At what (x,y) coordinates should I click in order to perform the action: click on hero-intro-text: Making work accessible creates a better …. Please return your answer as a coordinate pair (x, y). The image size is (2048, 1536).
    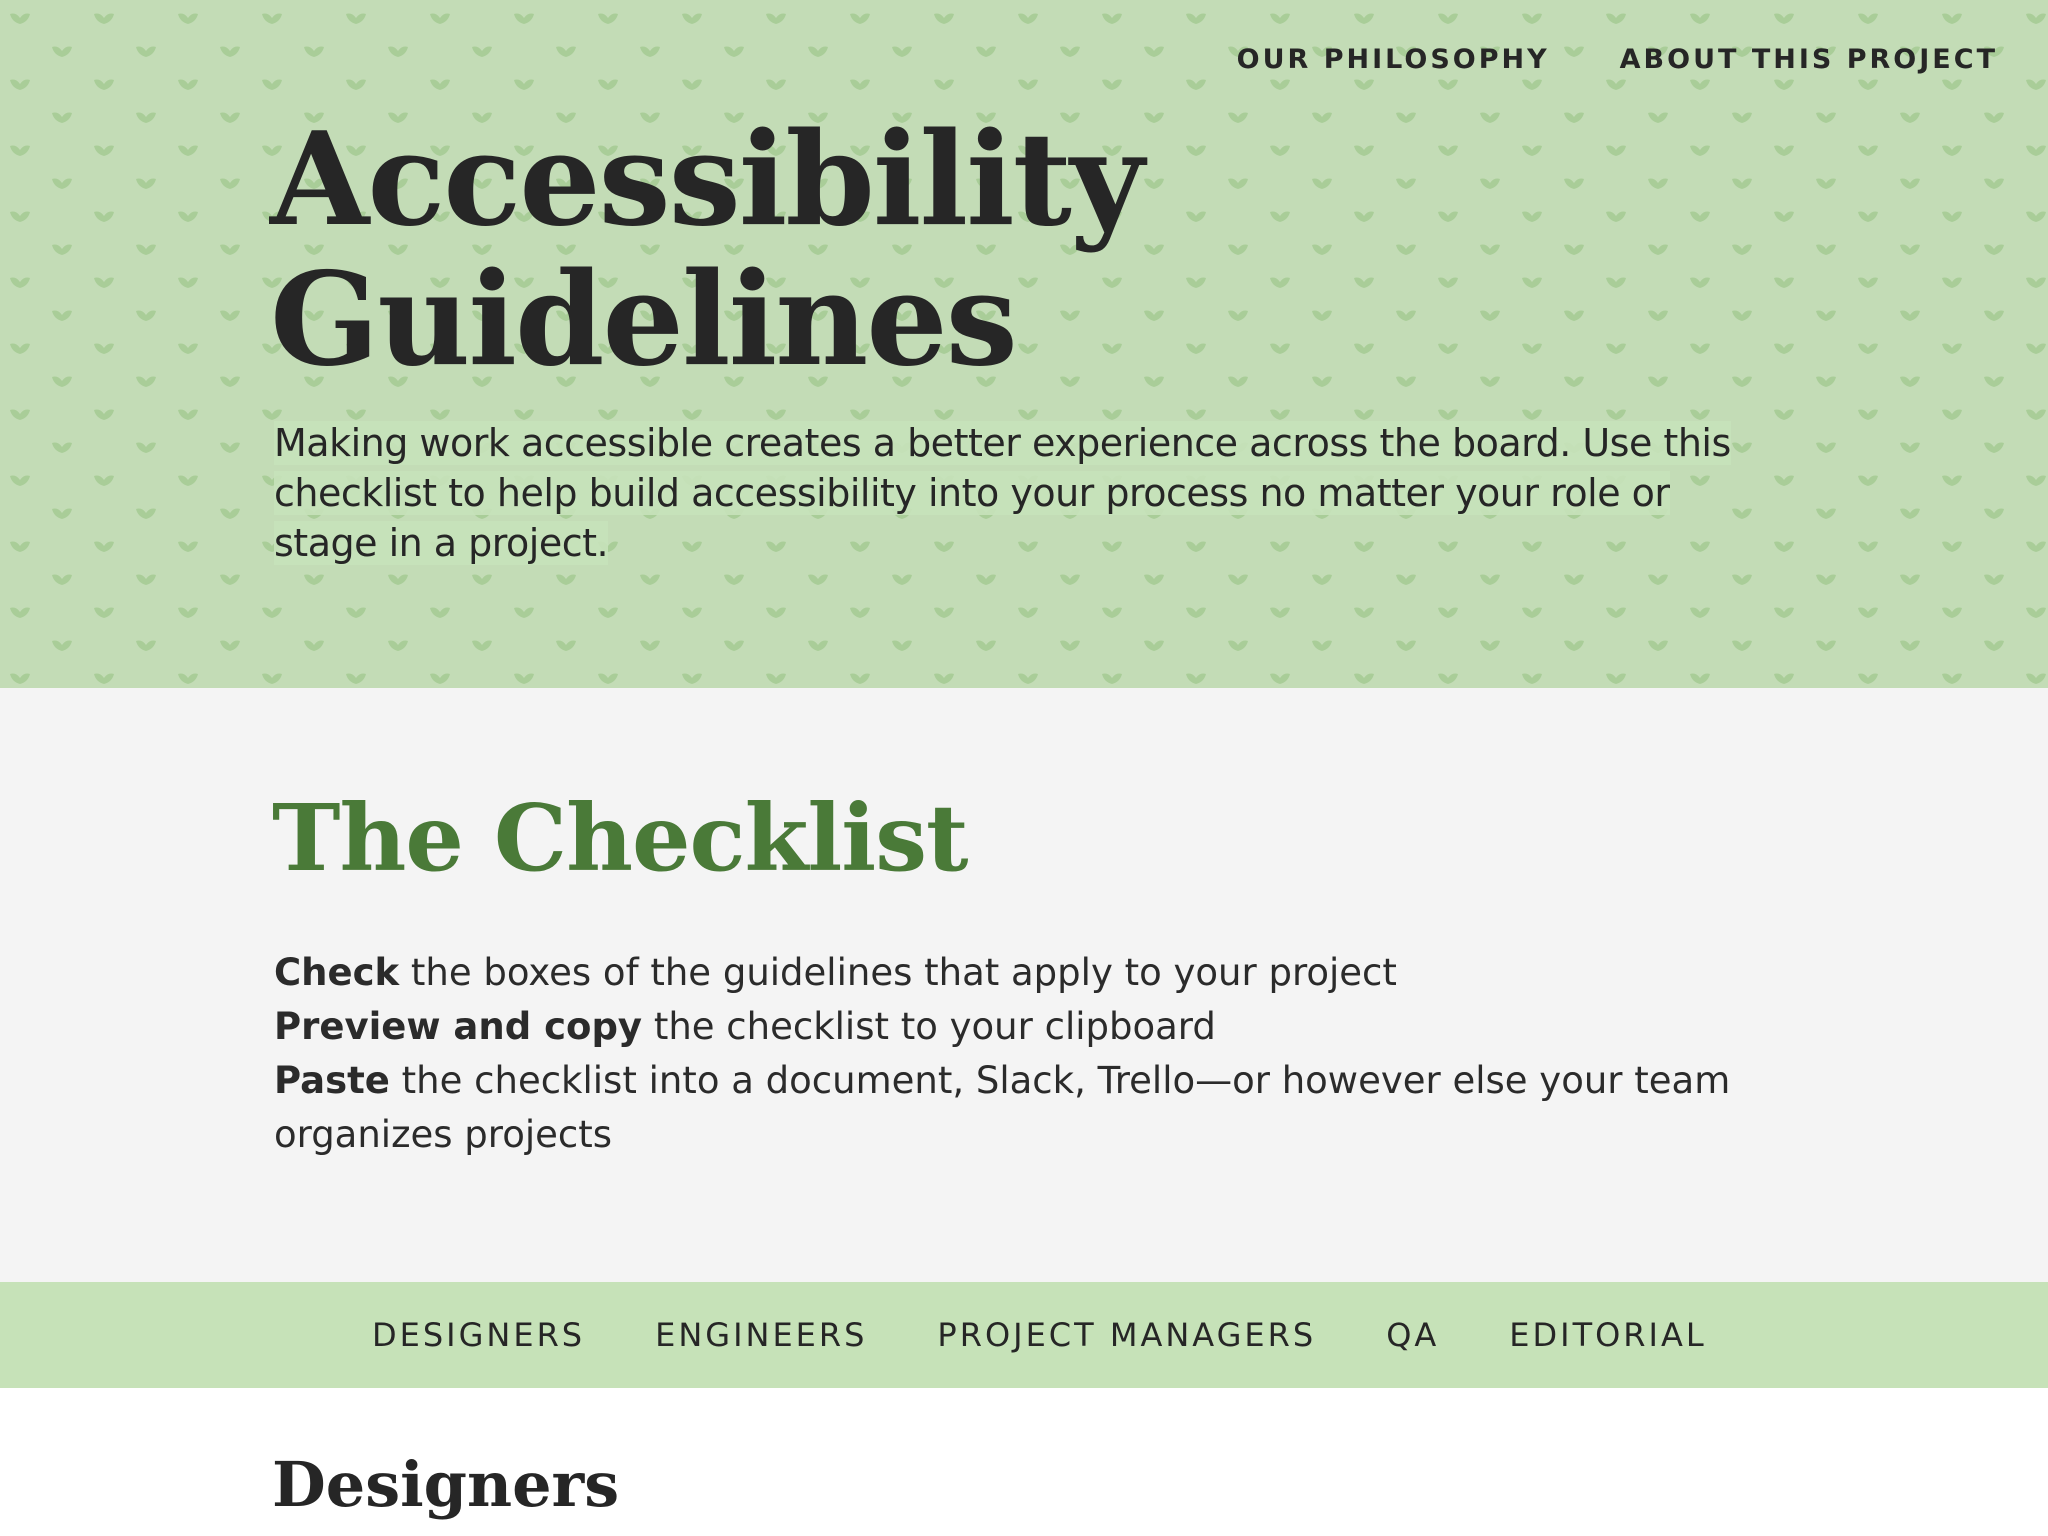
    Looking at the image, I should click on (1002, 493).